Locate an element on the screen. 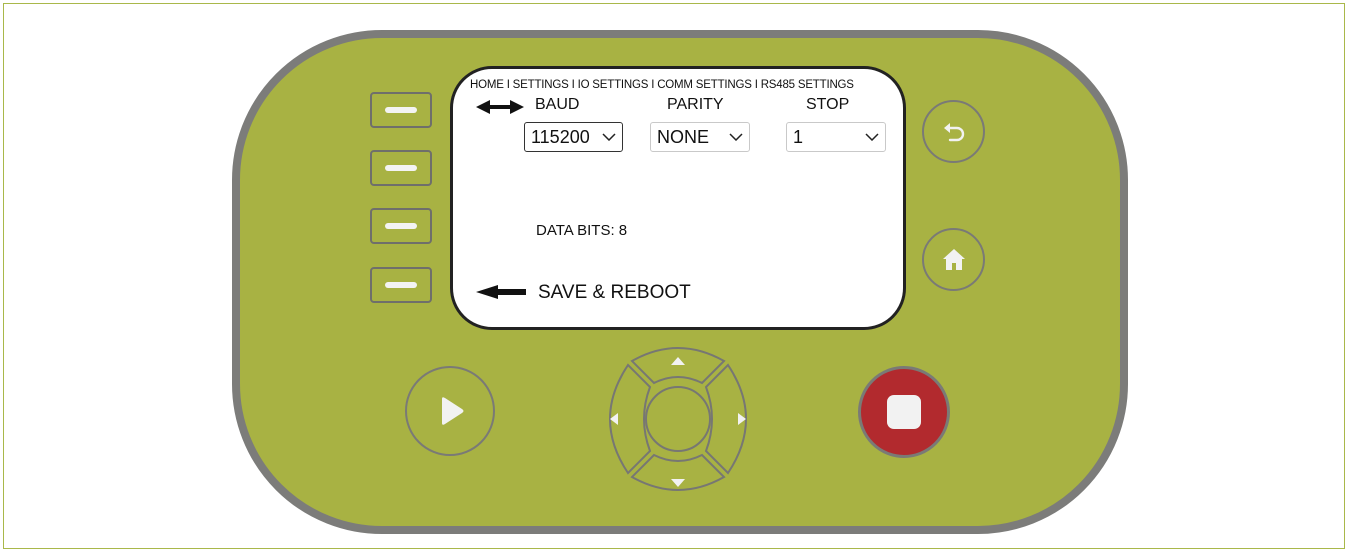  data-bits-text: DATA BITS: 8 is located at coordinates (582, 230).